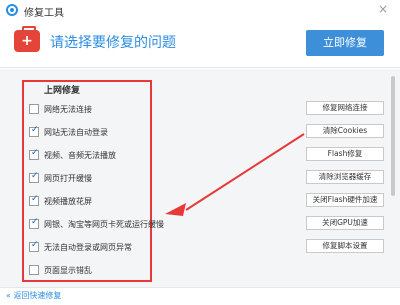 This screenshot has width=400, height=305. What do you see at coordinates (68, 201) in the screenshot?
I see `item-label: 视频播放花屏` at bounding box center [68, 201].